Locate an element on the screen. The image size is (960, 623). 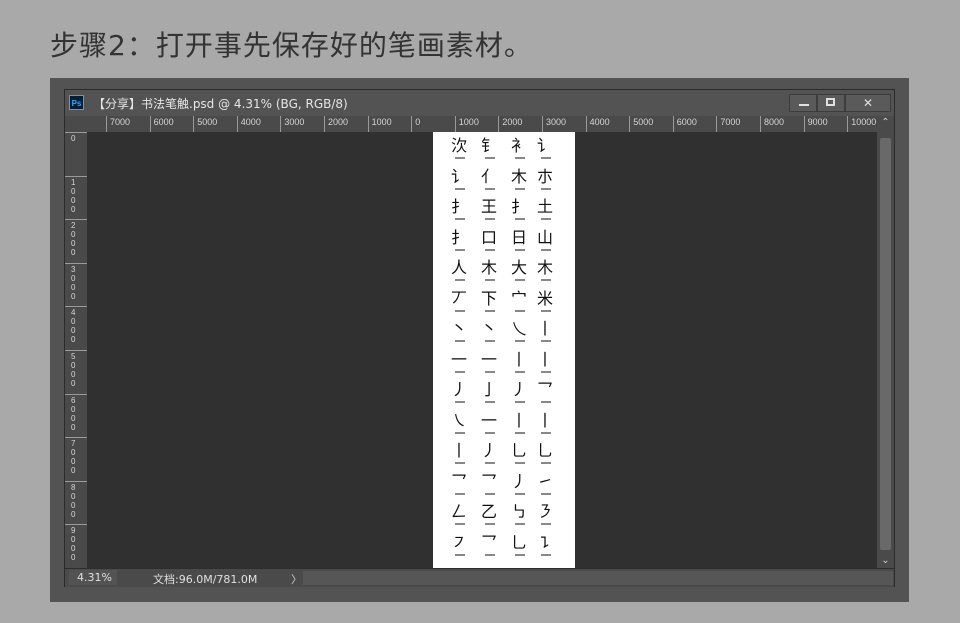
brush-stroke: ㇀ is located at coordinates (545, 481).